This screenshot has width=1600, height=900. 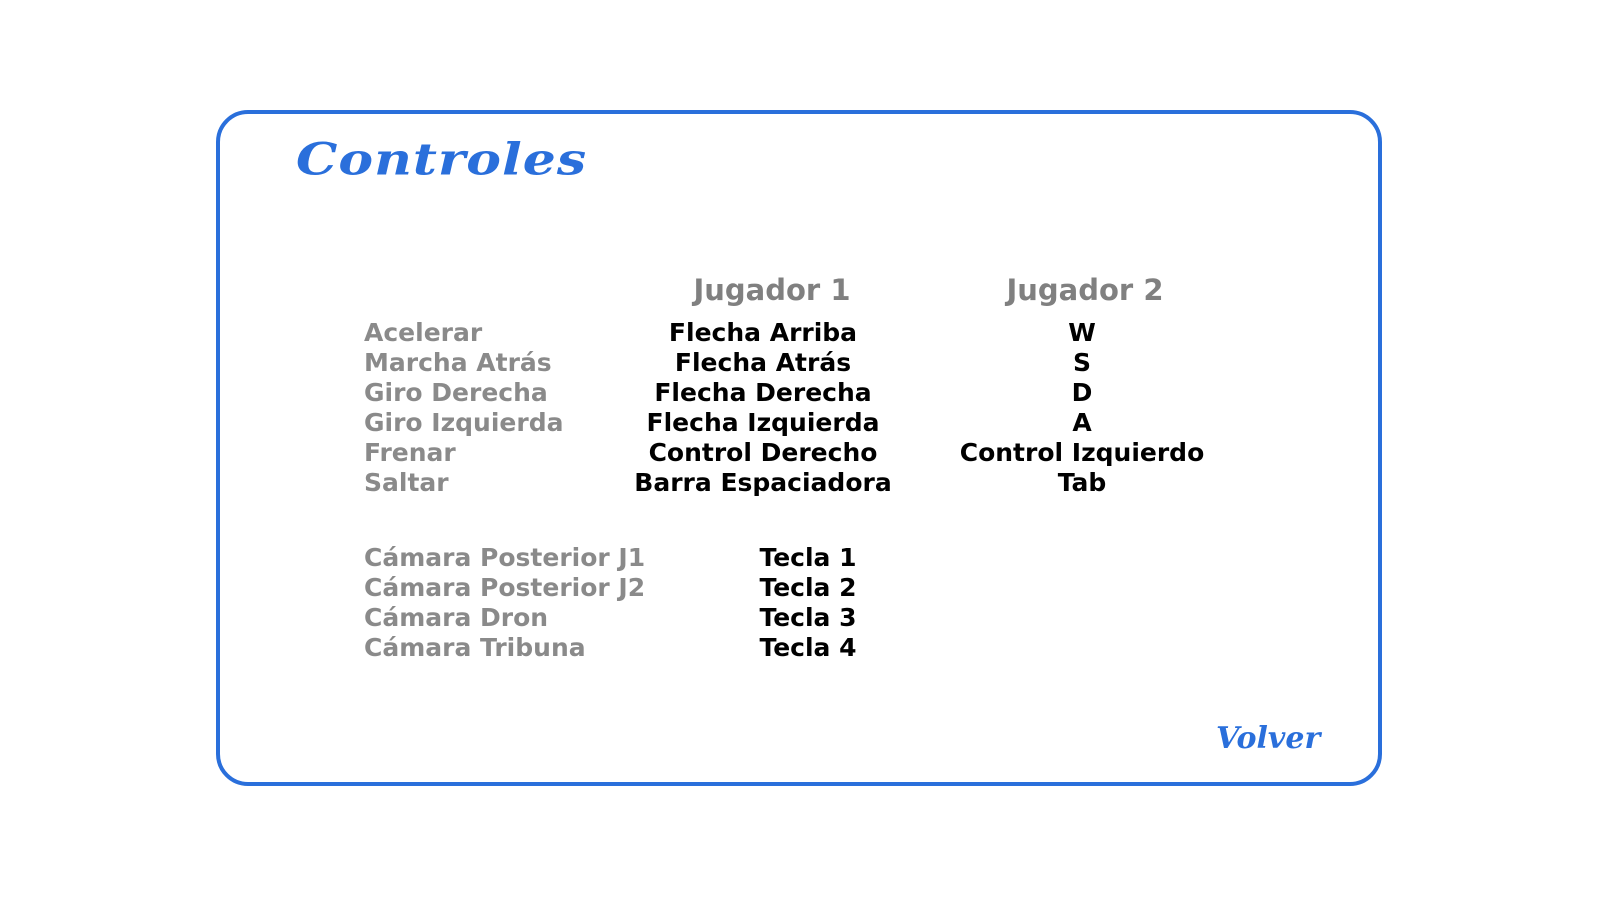 I want to click on camera-key: Tecla 4, so click(x=808, y=647).